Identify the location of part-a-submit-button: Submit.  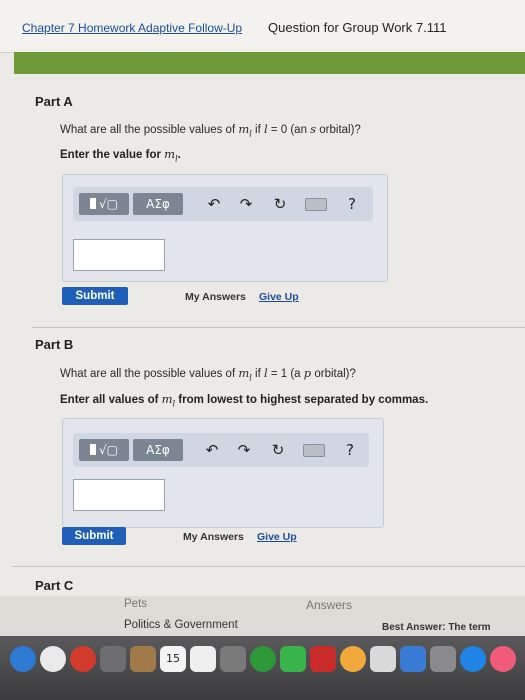
(95, 296).